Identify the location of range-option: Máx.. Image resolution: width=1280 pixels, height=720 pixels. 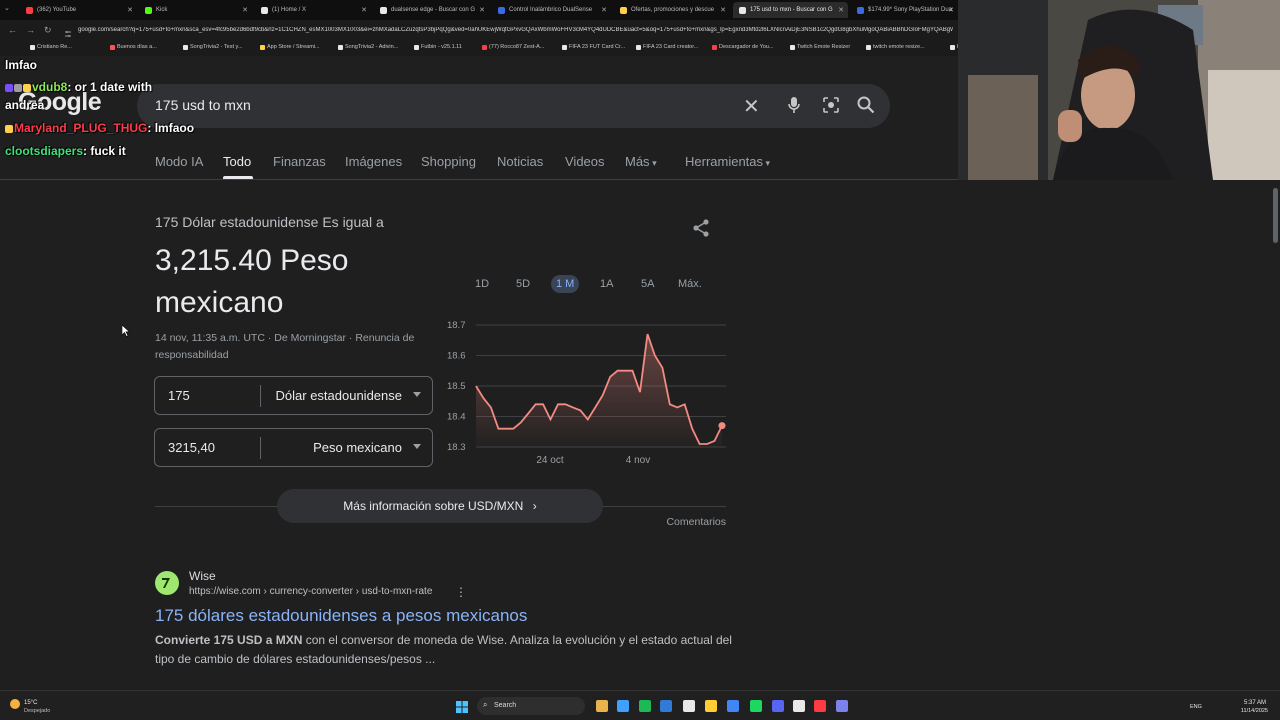
(690, 284).